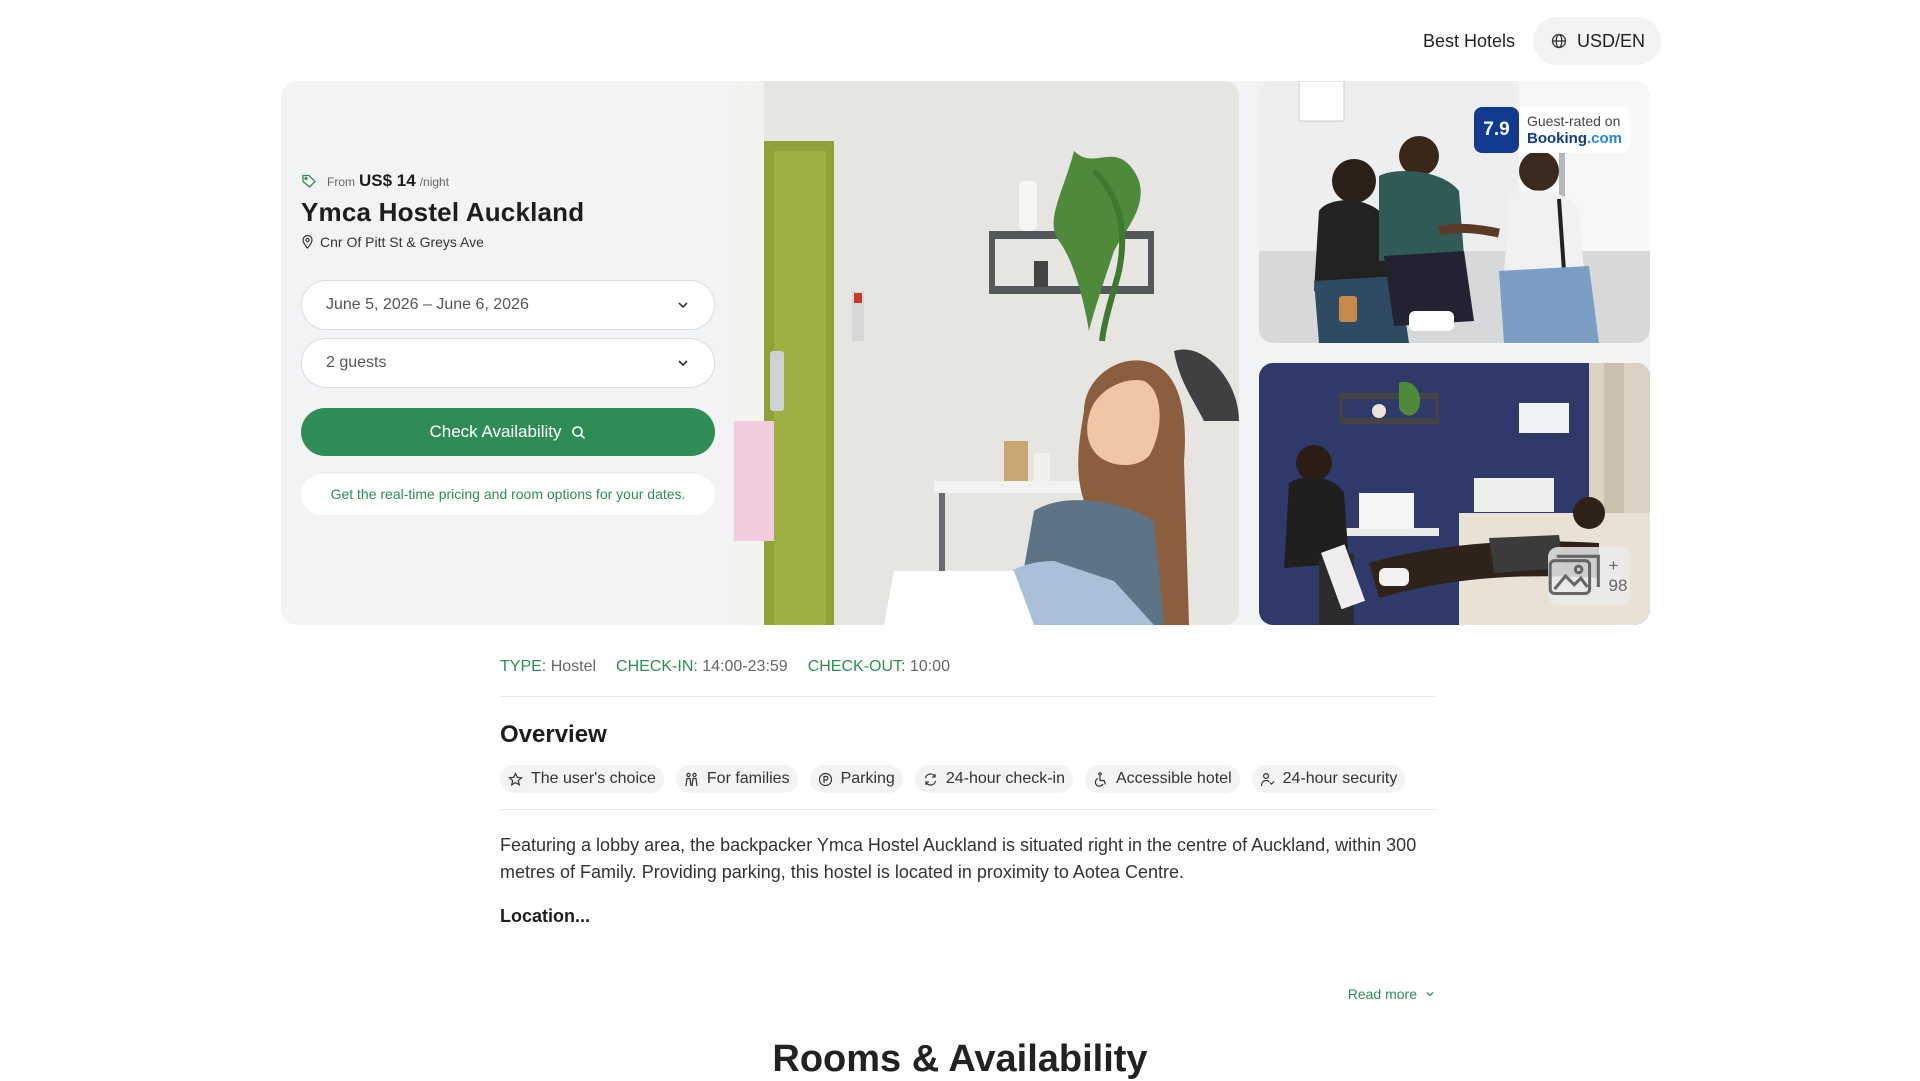 Image resolution: width=1920 pixels, height=1081 pixels. I want to click on more-photos-count: + 98, so click(1618, 575).